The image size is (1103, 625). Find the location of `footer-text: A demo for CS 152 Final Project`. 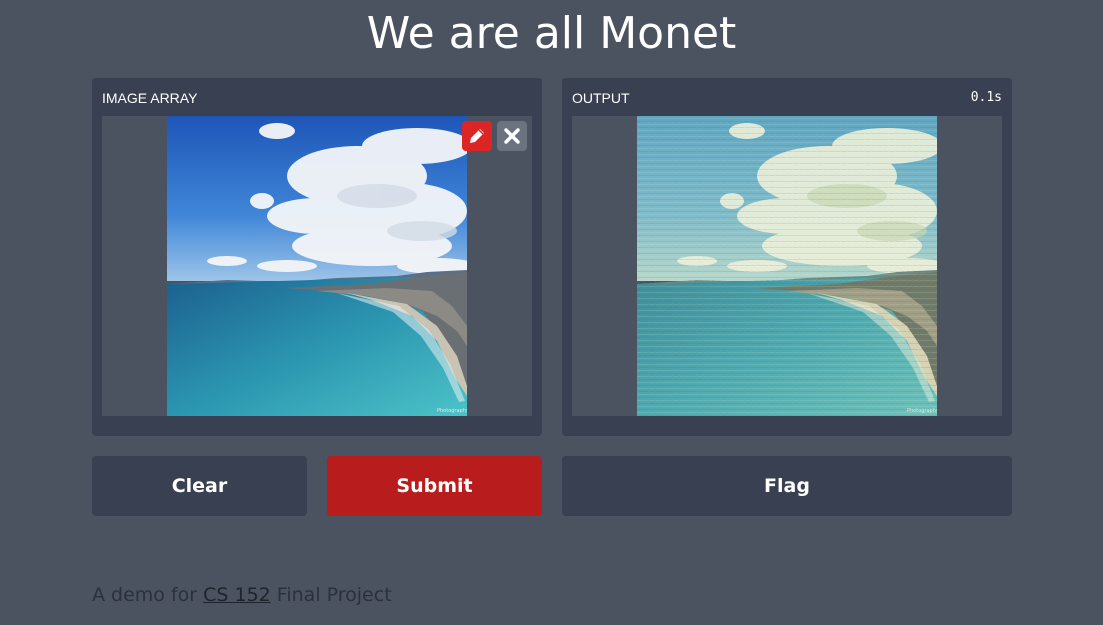

footer-text: A demo for CS 152 Final Project is located at coordinates (242, 595).